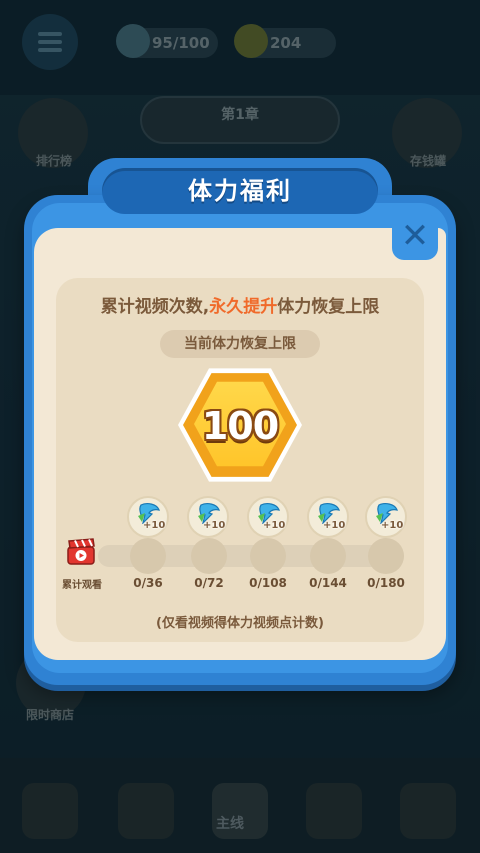 This screenshot has width=480, height=853. What do you see at coordinates (386, 583) in the screenshot?
I see `milestone-progress: 0/180` at bounding box center [386, 583].